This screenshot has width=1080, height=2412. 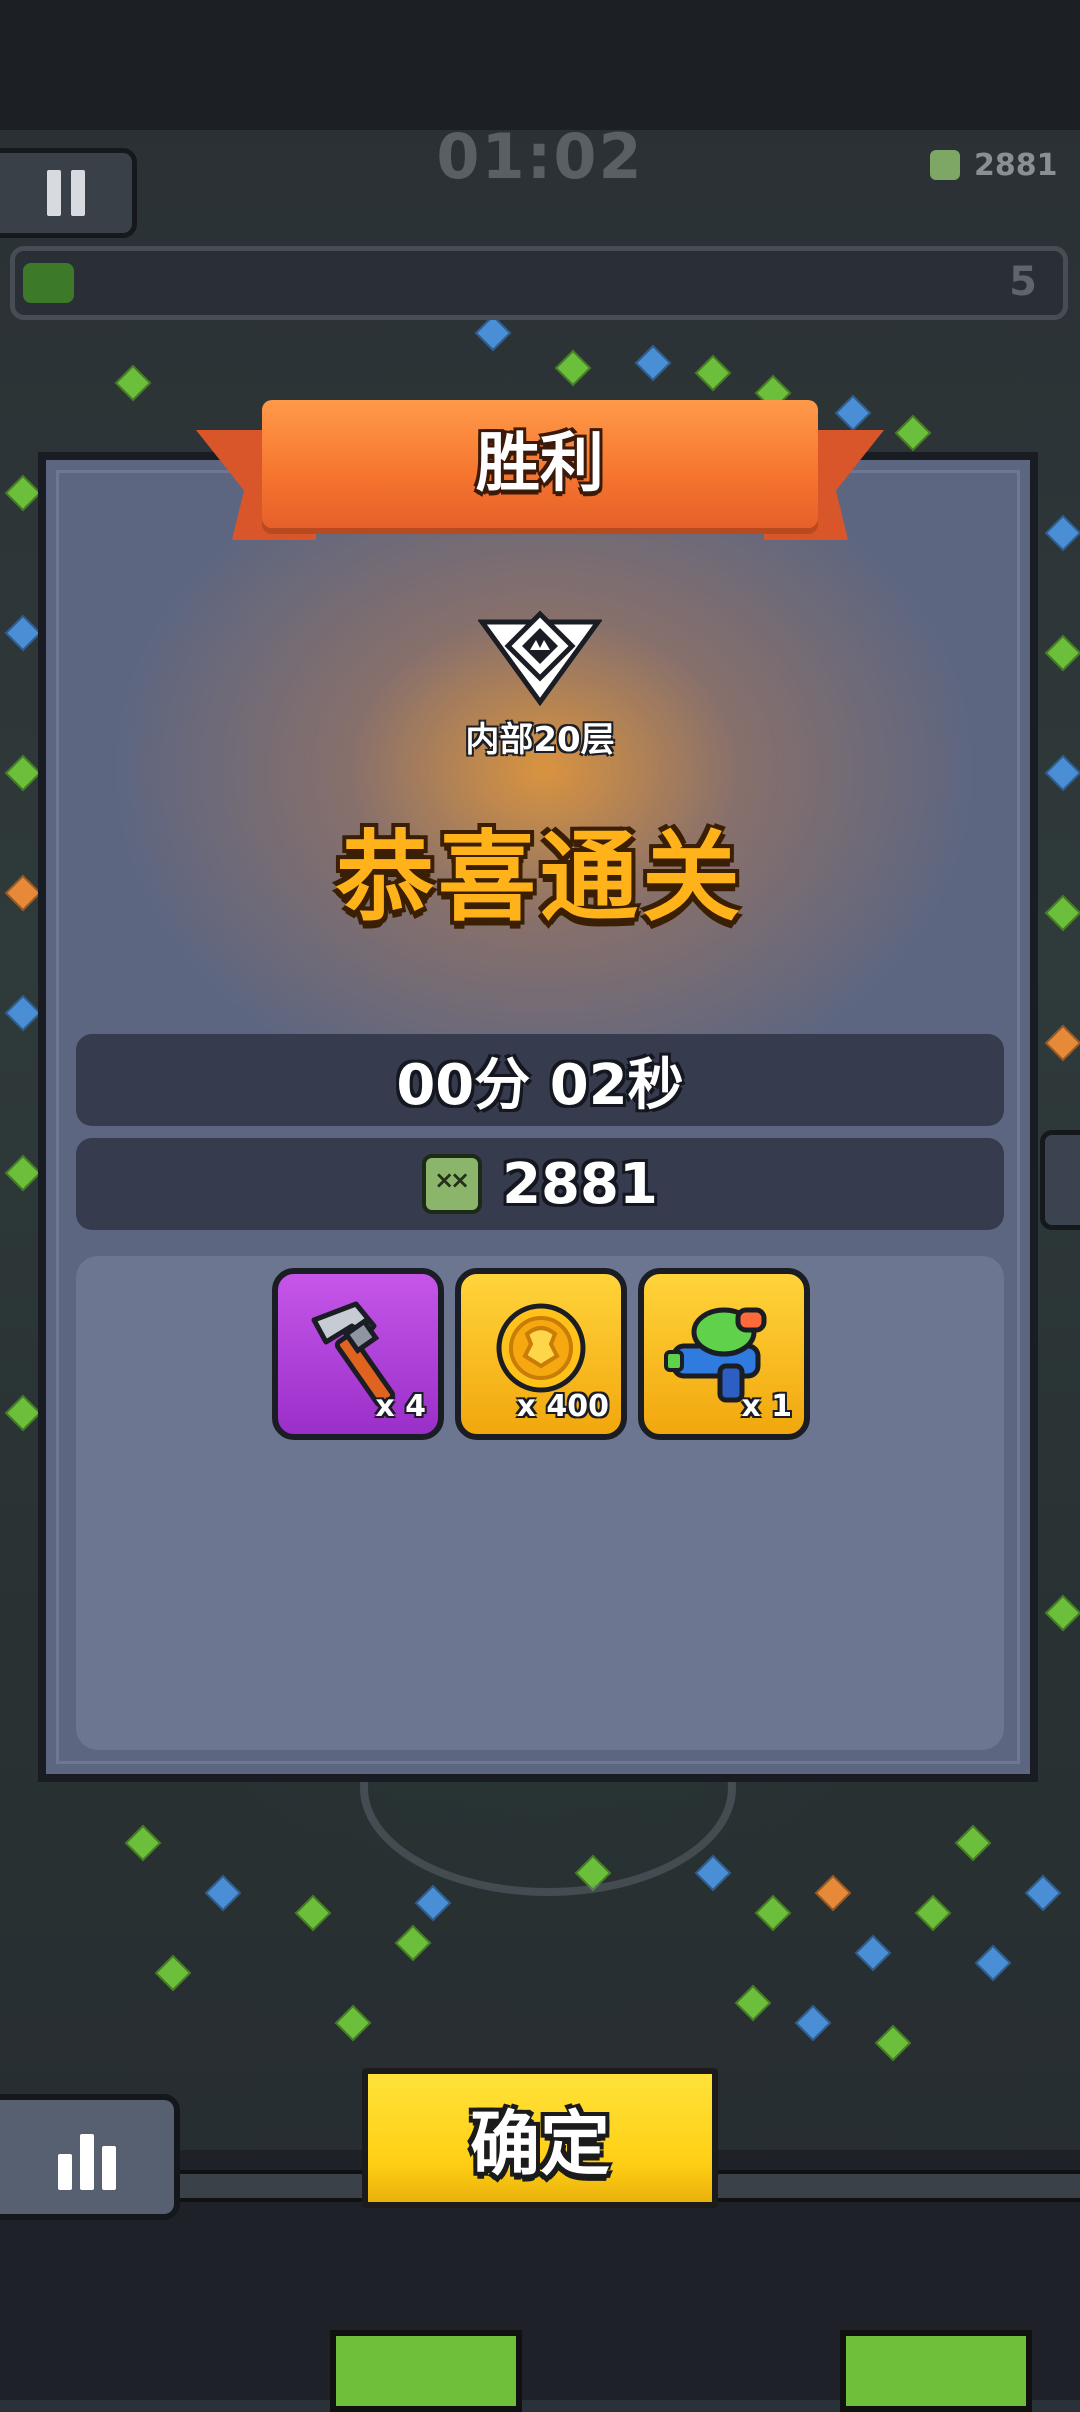 What do you see at coordinates (540, 2138) in the screenshot?
I see `confirm-button: 确定` at bounding box center [540, 2138].